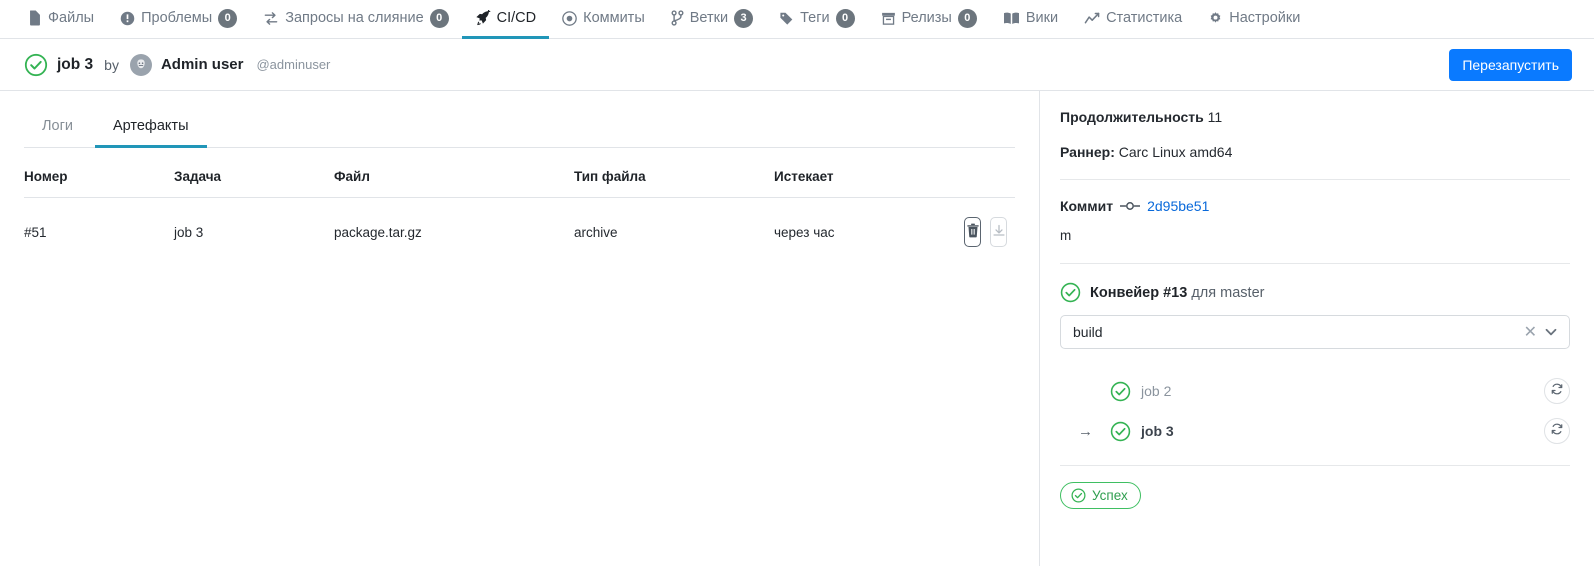 The height and width of the screenshot is (567, 1594). Describe the element at coordinates (1315, 117) in the screenshot. I see `duration-row: Продолжительность 11` at that location.